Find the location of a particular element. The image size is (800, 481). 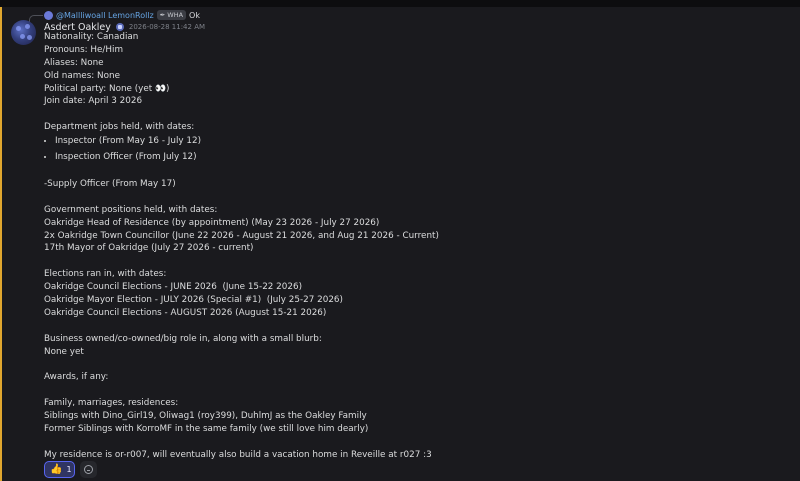

avatar is located at coordinates (23, 32).